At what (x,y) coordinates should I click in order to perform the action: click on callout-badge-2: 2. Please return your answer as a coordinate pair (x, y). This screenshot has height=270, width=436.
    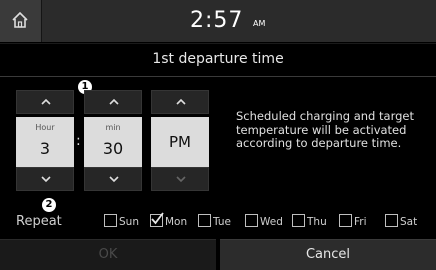
    Looking at the image, I should click on (49, 205).